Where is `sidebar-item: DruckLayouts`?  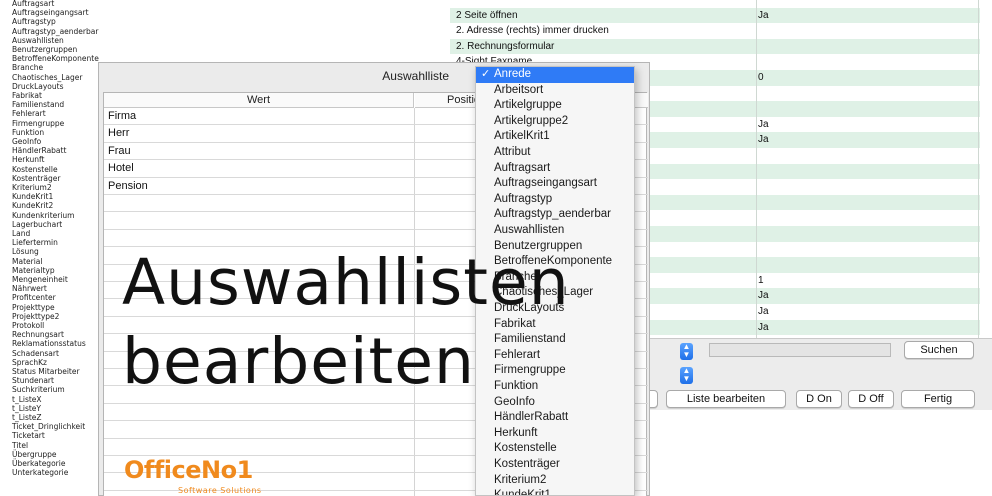 sidebar-item: DruckLayouts is located at coordinates (37, 86).